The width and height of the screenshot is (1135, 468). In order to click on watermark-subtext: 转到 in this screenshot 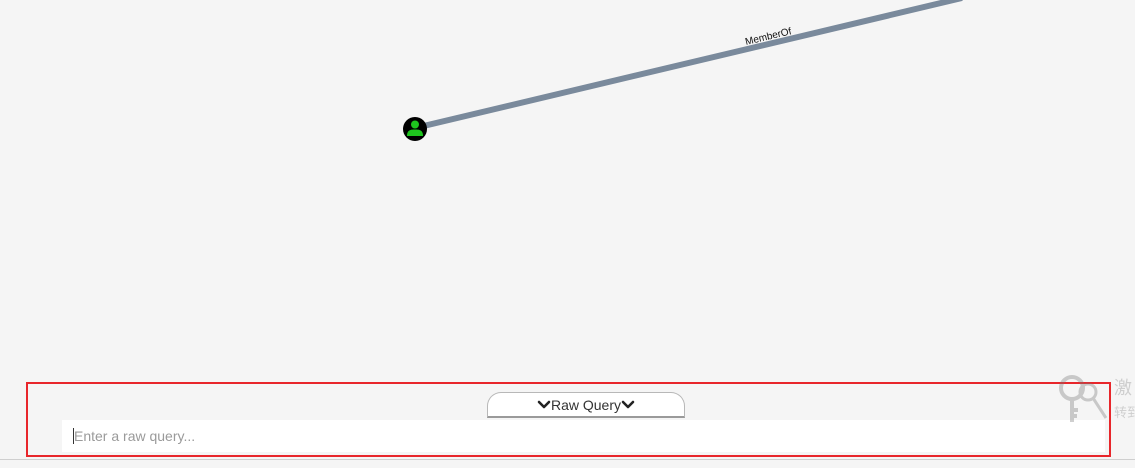, I will do `click(1124, 412)`.